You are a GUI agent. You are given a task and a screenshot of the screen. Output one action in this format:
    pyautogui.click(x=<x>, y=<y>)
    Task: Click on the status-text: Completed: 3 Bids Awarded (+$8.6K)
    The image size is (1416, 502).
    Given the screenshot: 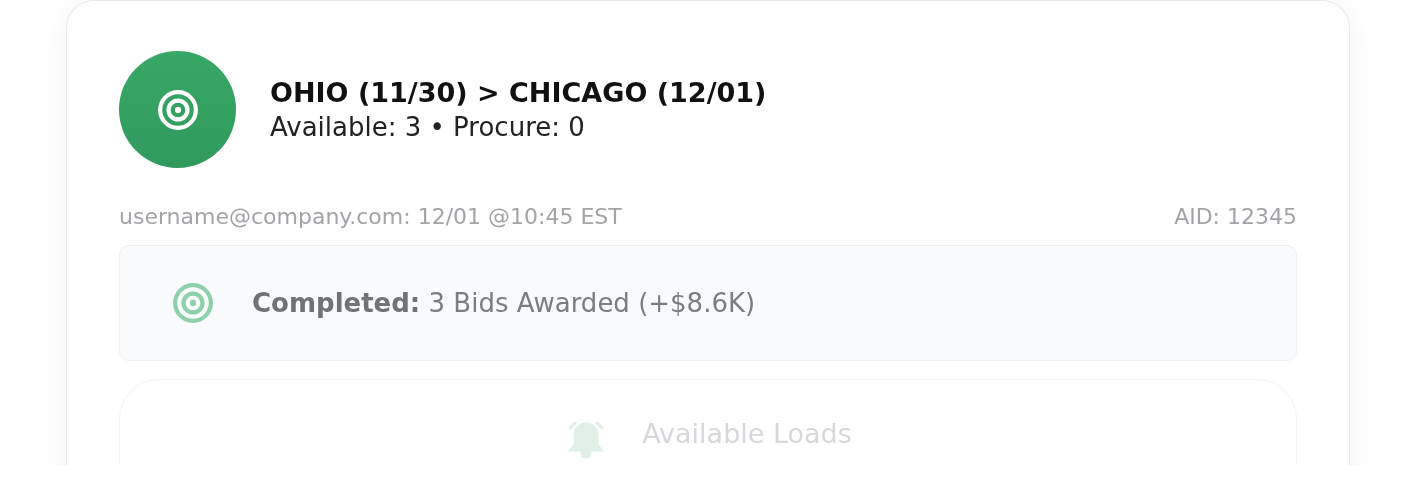 What is the action you would take?
    pyautogui.click(x=504, y=303)
    